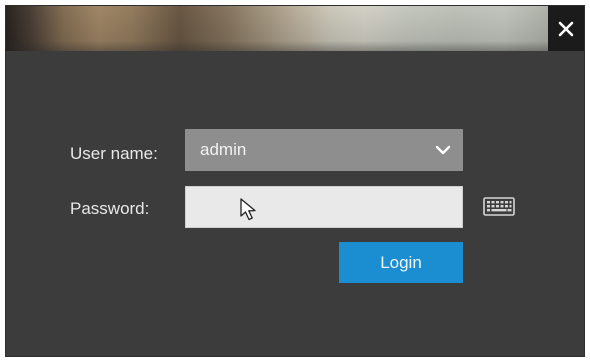 This screenshot has height=362, width=590. What do you see at coordinates (324, 207) in the screenshot?
I see `password-field` at bounding box center [324, 207].